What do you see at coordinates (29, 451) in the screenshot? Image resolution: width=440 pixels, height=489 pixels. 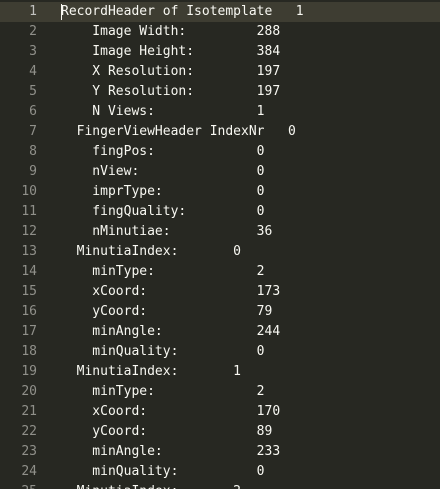 I see `line-number: 23` at bounding box center [29, 451].